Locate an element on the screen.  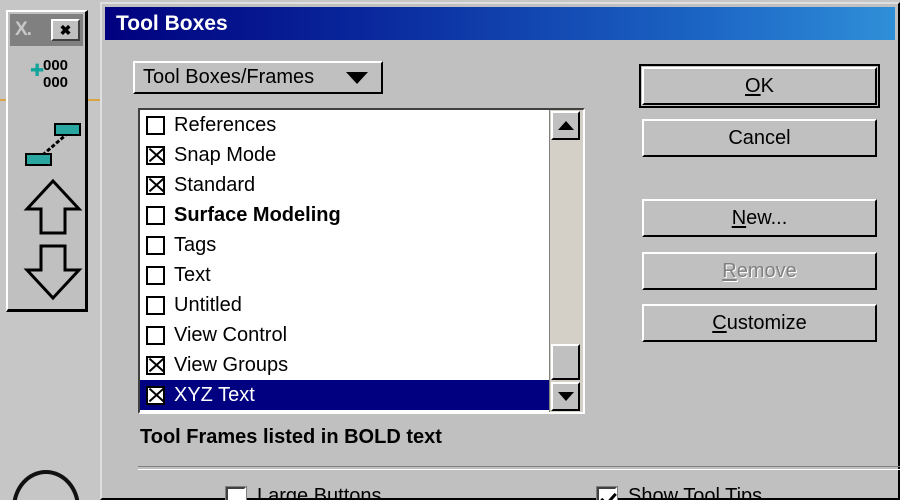
list-item-label: References is located at coordinates (225, 124).